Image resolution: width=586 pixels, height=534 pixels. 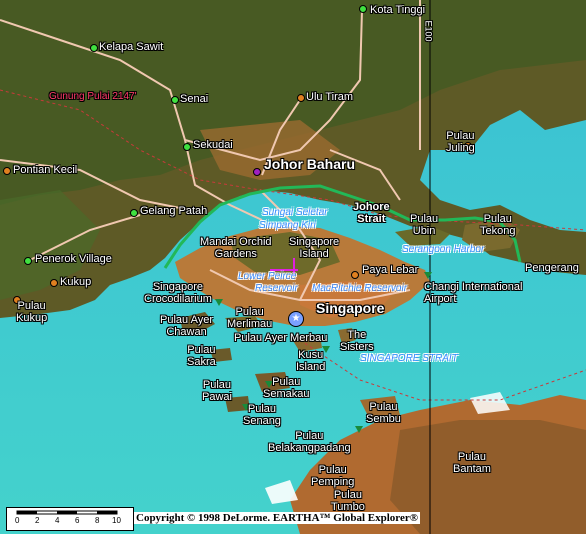 What do you see at coordinates (329, 97) in the screenshot?
I see `label-ulu-tiram: Ulu Tiram` at bounding box center [329, 97].